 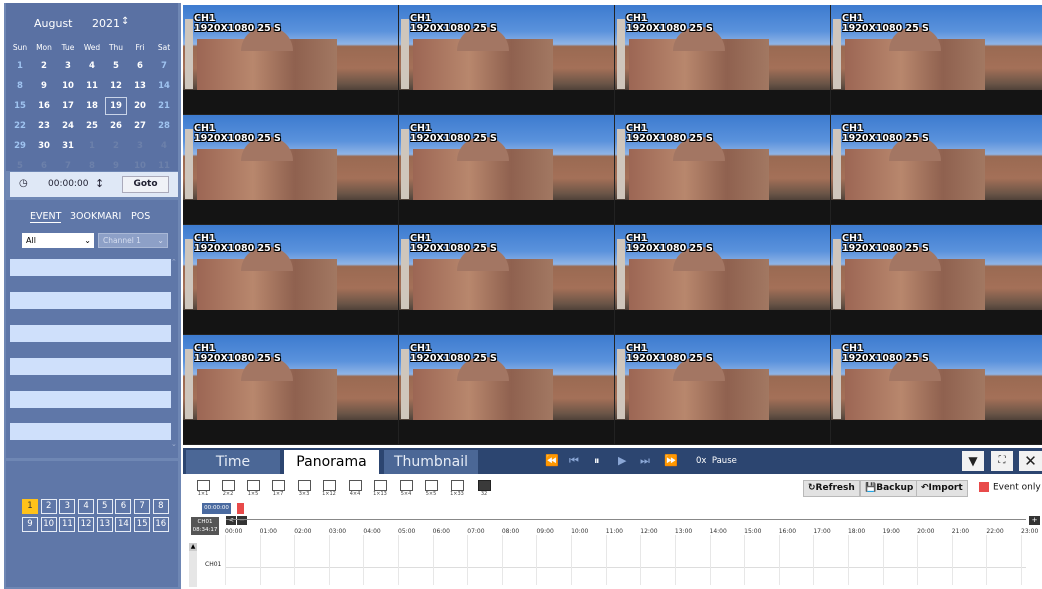 What do you see at coordinates (30, 524) in the screenshot?
I see `channel-button: 9` at bounding box center [30, 524].